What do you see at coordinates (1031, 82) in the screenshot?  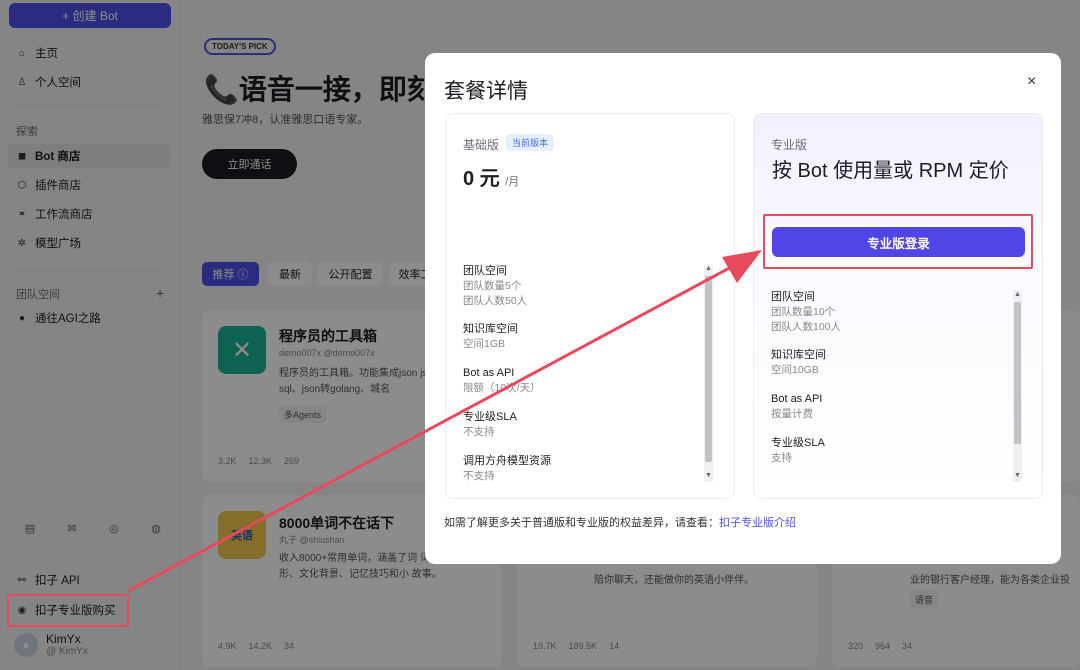 I see `close-icon: ×` at bounding box center [1031, 82].